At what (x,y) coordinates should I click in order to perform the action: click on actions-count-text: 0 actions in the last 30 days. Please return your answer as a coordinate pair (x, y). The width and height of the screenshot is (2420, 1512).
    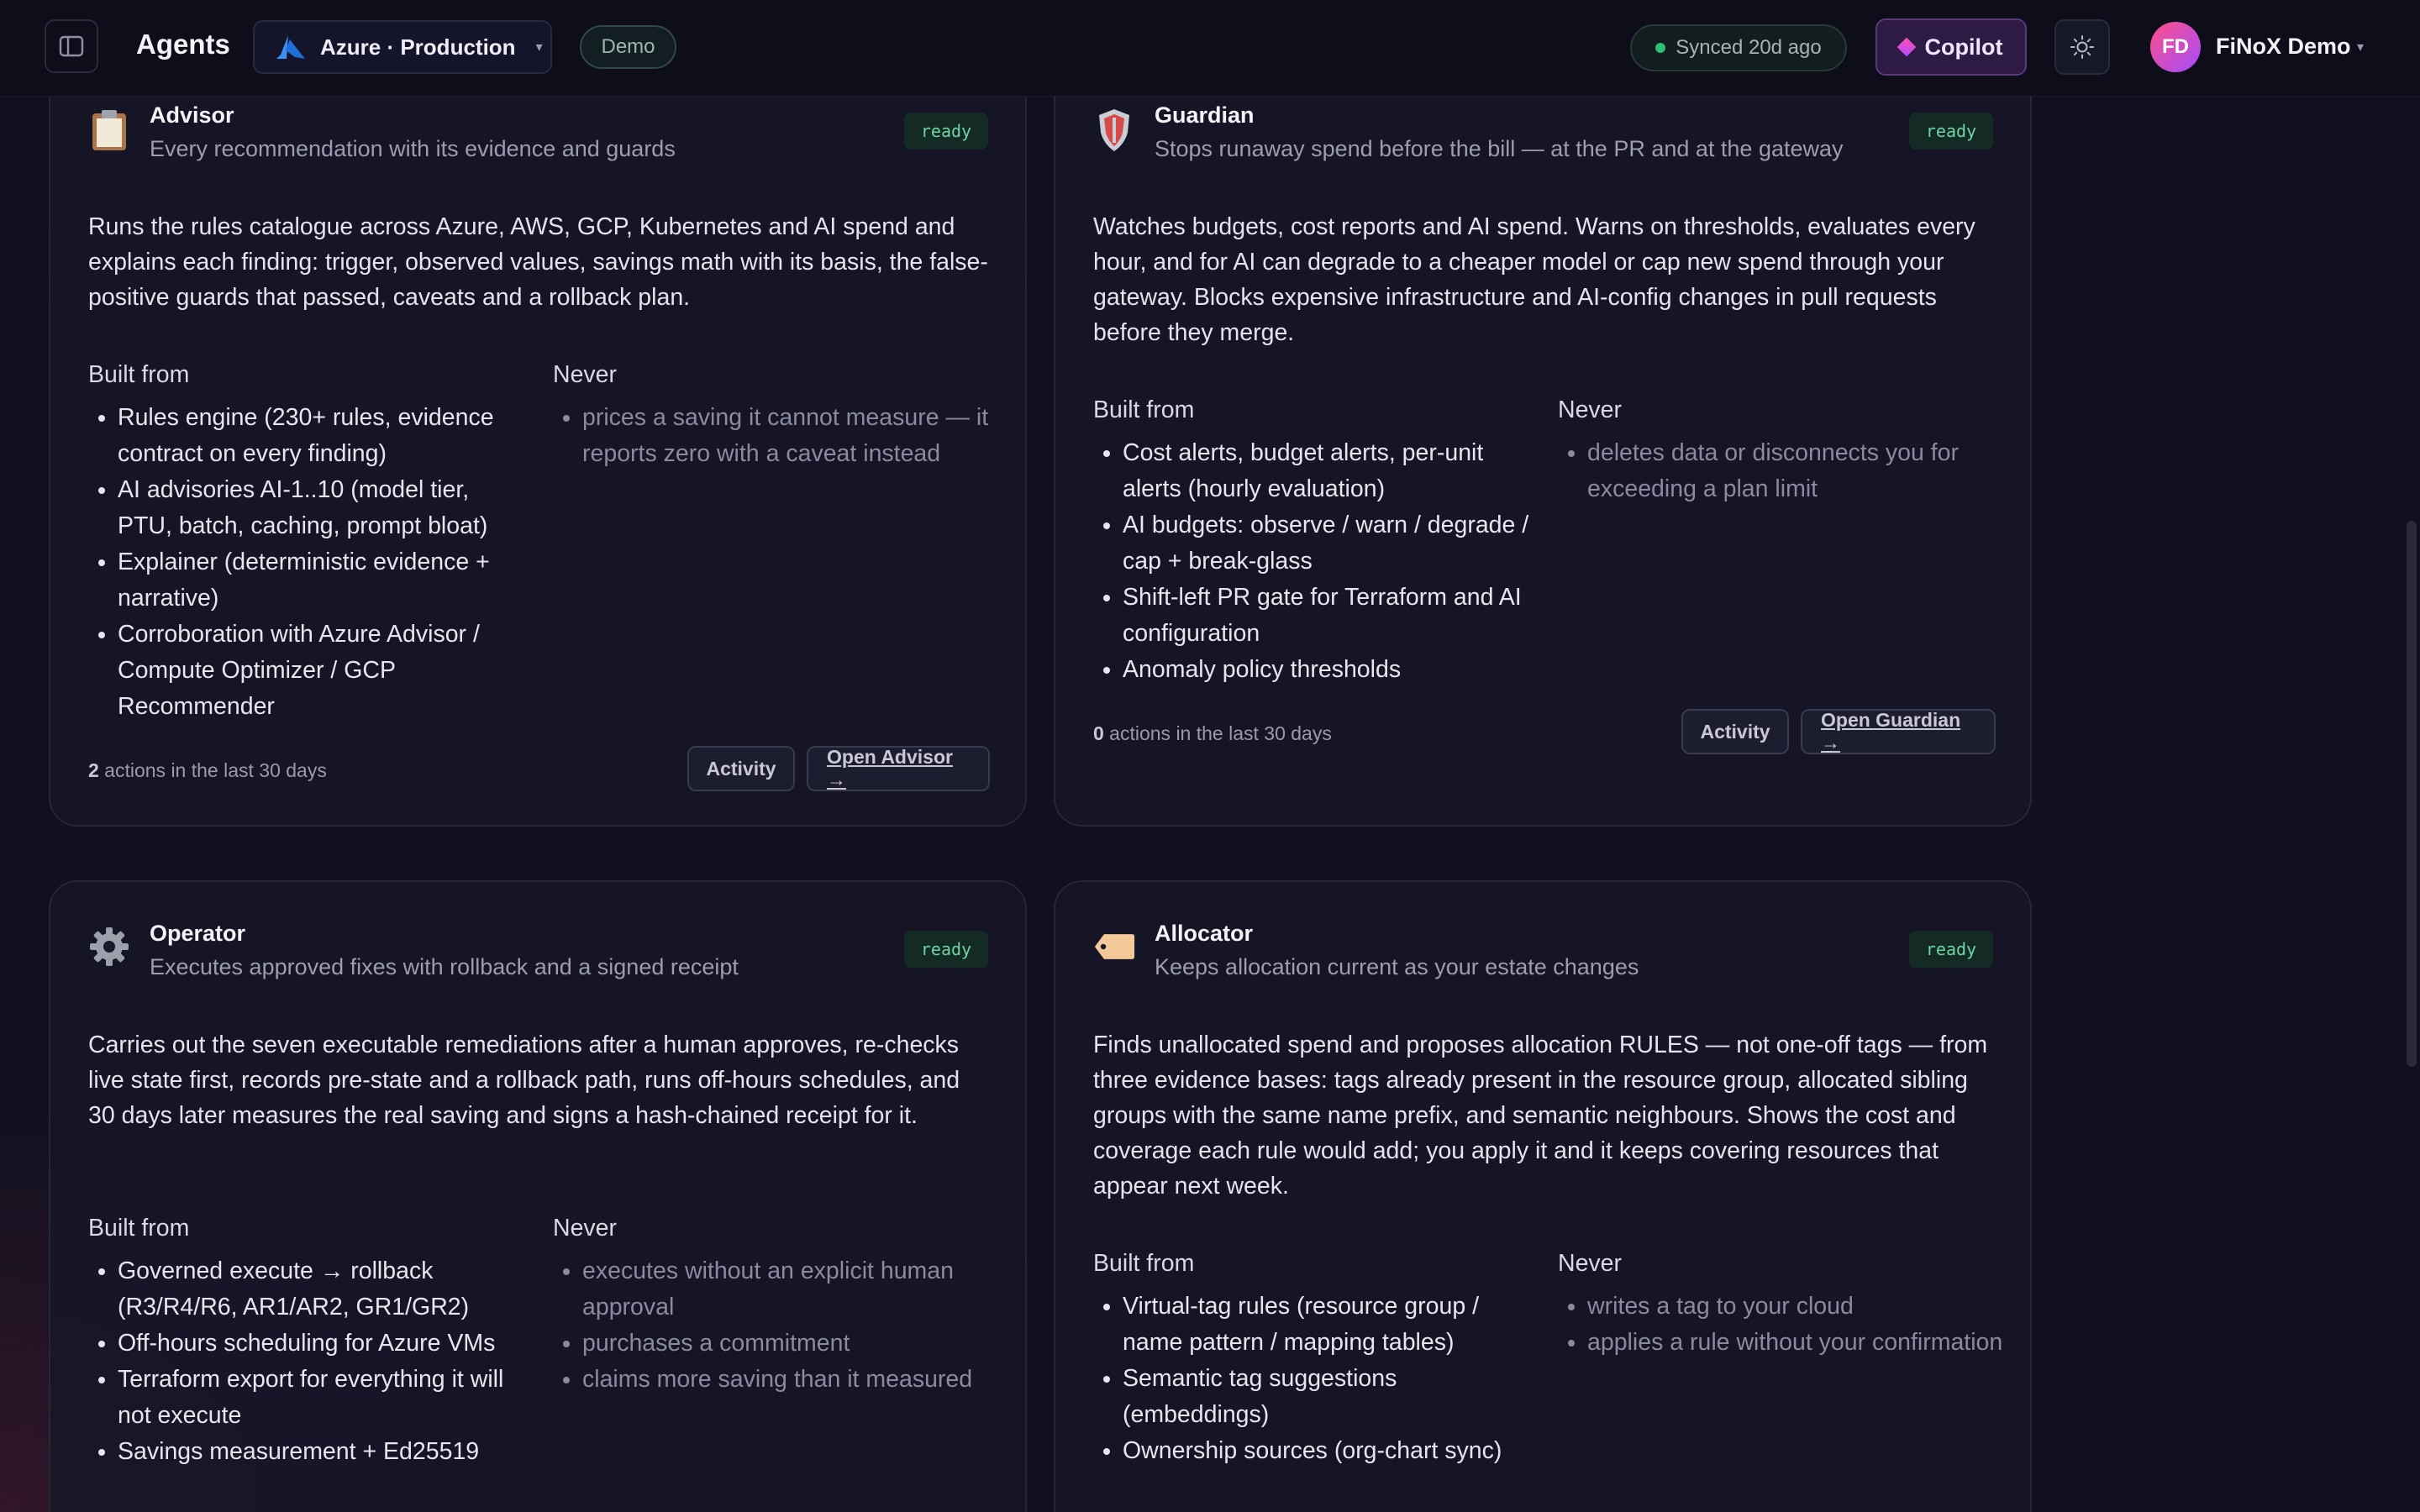
    Looking at the image, I should click on (1212, 733).